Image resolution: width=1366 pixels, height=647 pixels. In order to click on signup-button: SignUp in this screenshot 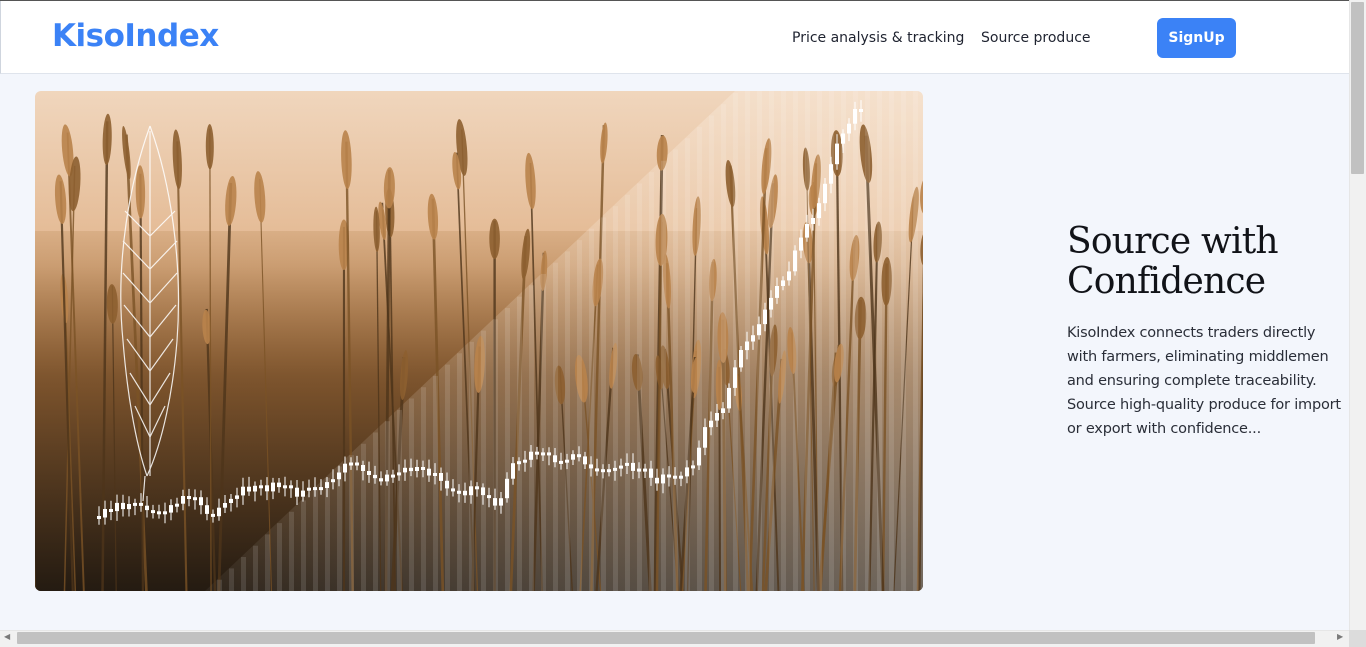, I will do `click(1196, 38)`.